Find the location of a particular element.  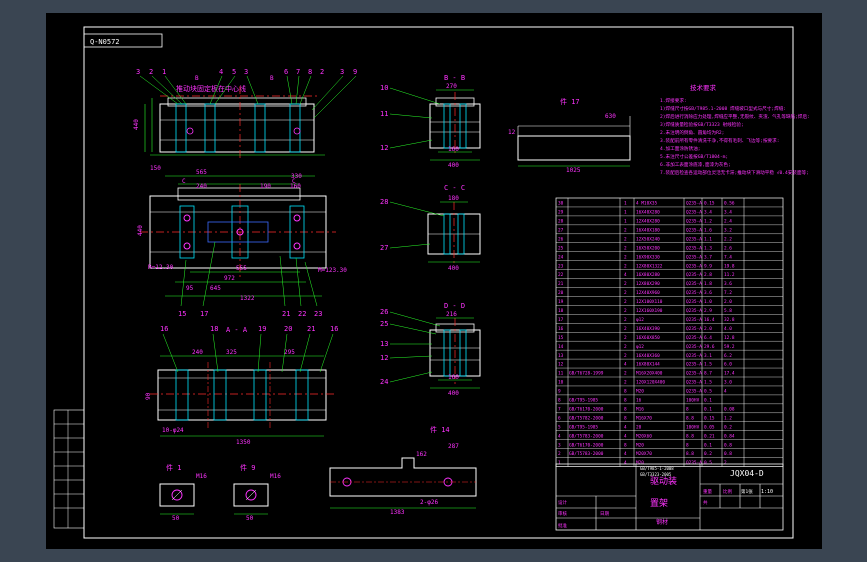

bom-cell-code: GB/T6170-2000 is located at coordinates (586, 445).